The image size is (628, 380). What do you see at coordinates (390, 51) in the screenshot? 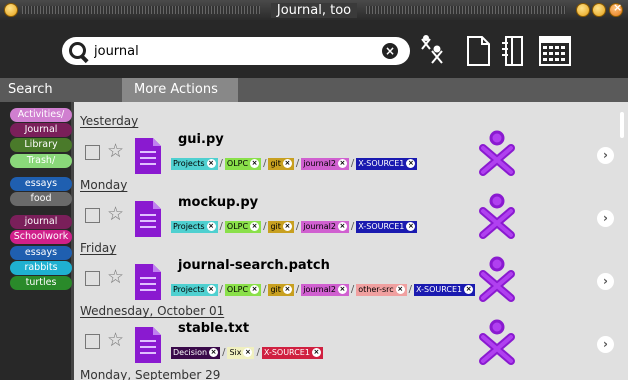
I see `clear-search-icon: ×` at bounding box center [390, 51].